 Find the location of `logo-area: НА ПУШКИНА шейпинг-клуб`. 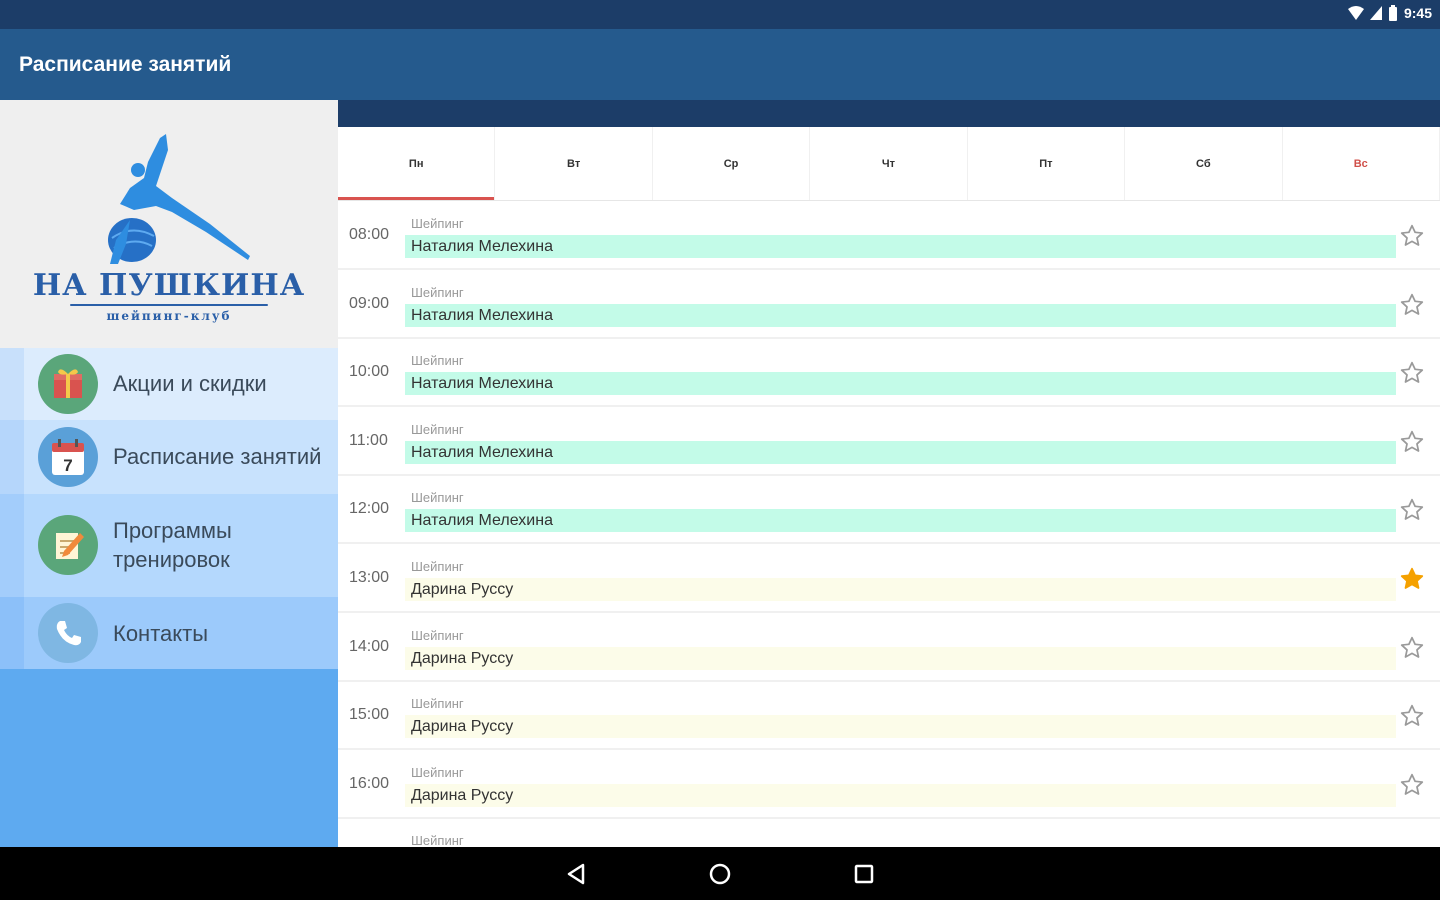

logo-area: НА ПУШКИНА шейпинг-клуб is located at coordinates (169, 224).